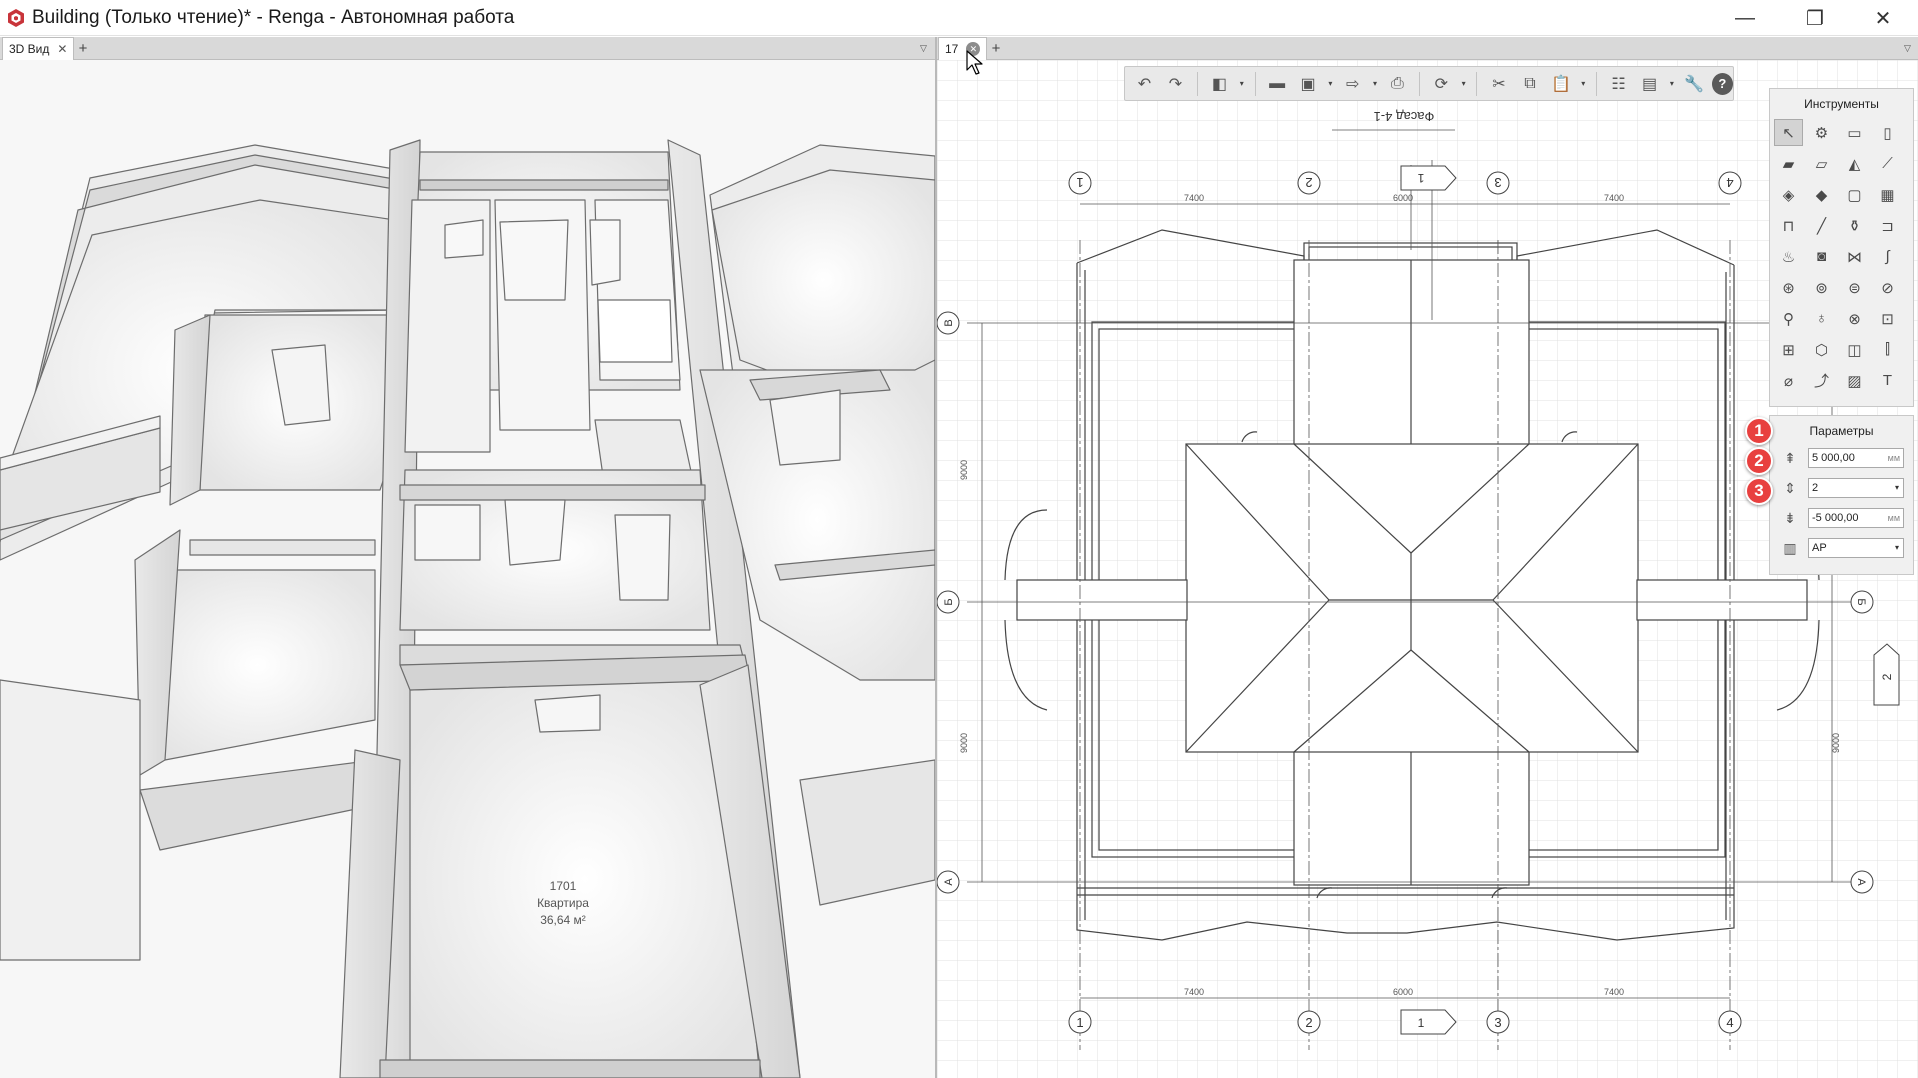  Describe the element at coordinates (1759, 491) in the screenshot. I see `annotation-badge-3: 3` at that location.